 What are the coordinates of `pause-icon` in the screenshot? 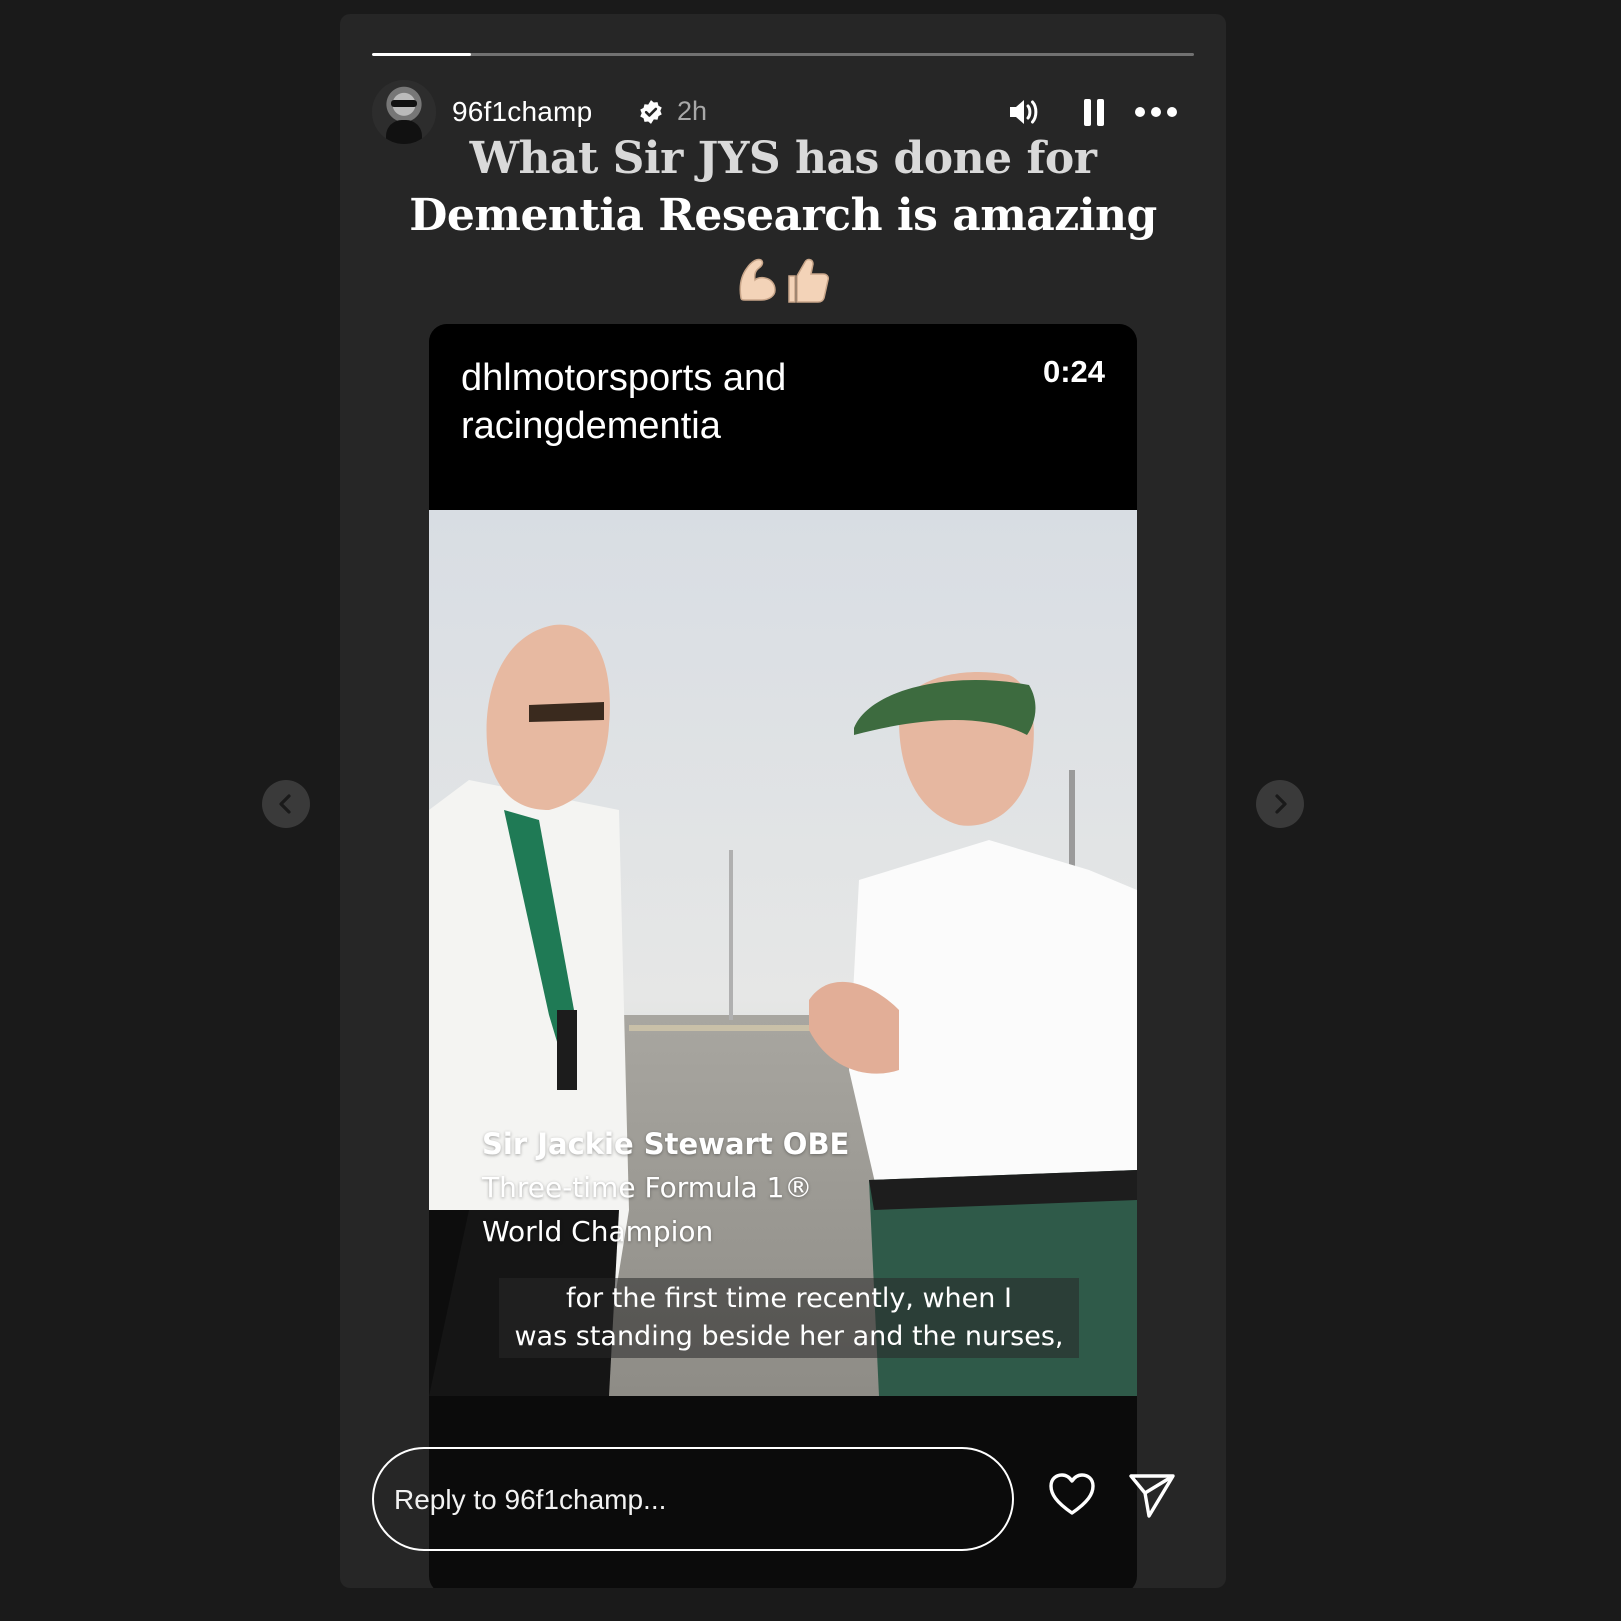 It's located at (1094, 112).